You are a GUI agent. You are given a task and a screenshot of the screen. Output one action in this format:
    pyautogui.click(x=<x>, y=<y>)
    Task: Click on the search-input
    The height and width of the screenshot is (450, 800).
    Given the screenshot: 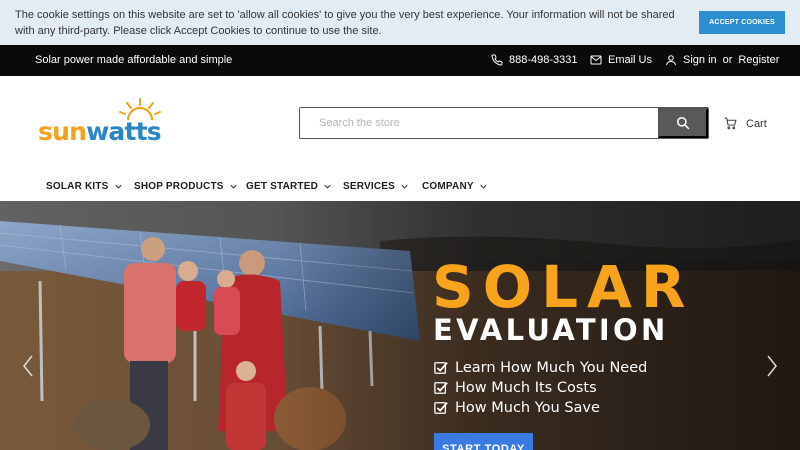 What is the action you would take?
    pyautogui.click(x=479, y=123)
    